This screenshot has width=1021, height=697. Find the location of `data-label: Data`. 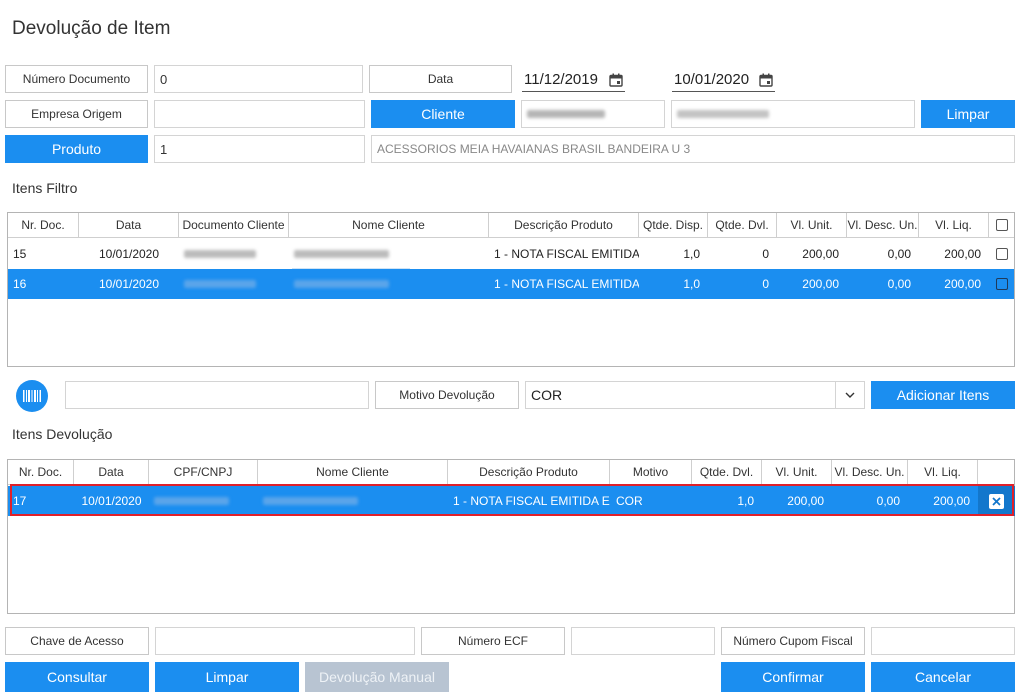

data-label: Data is located at coordinates (440, 79).